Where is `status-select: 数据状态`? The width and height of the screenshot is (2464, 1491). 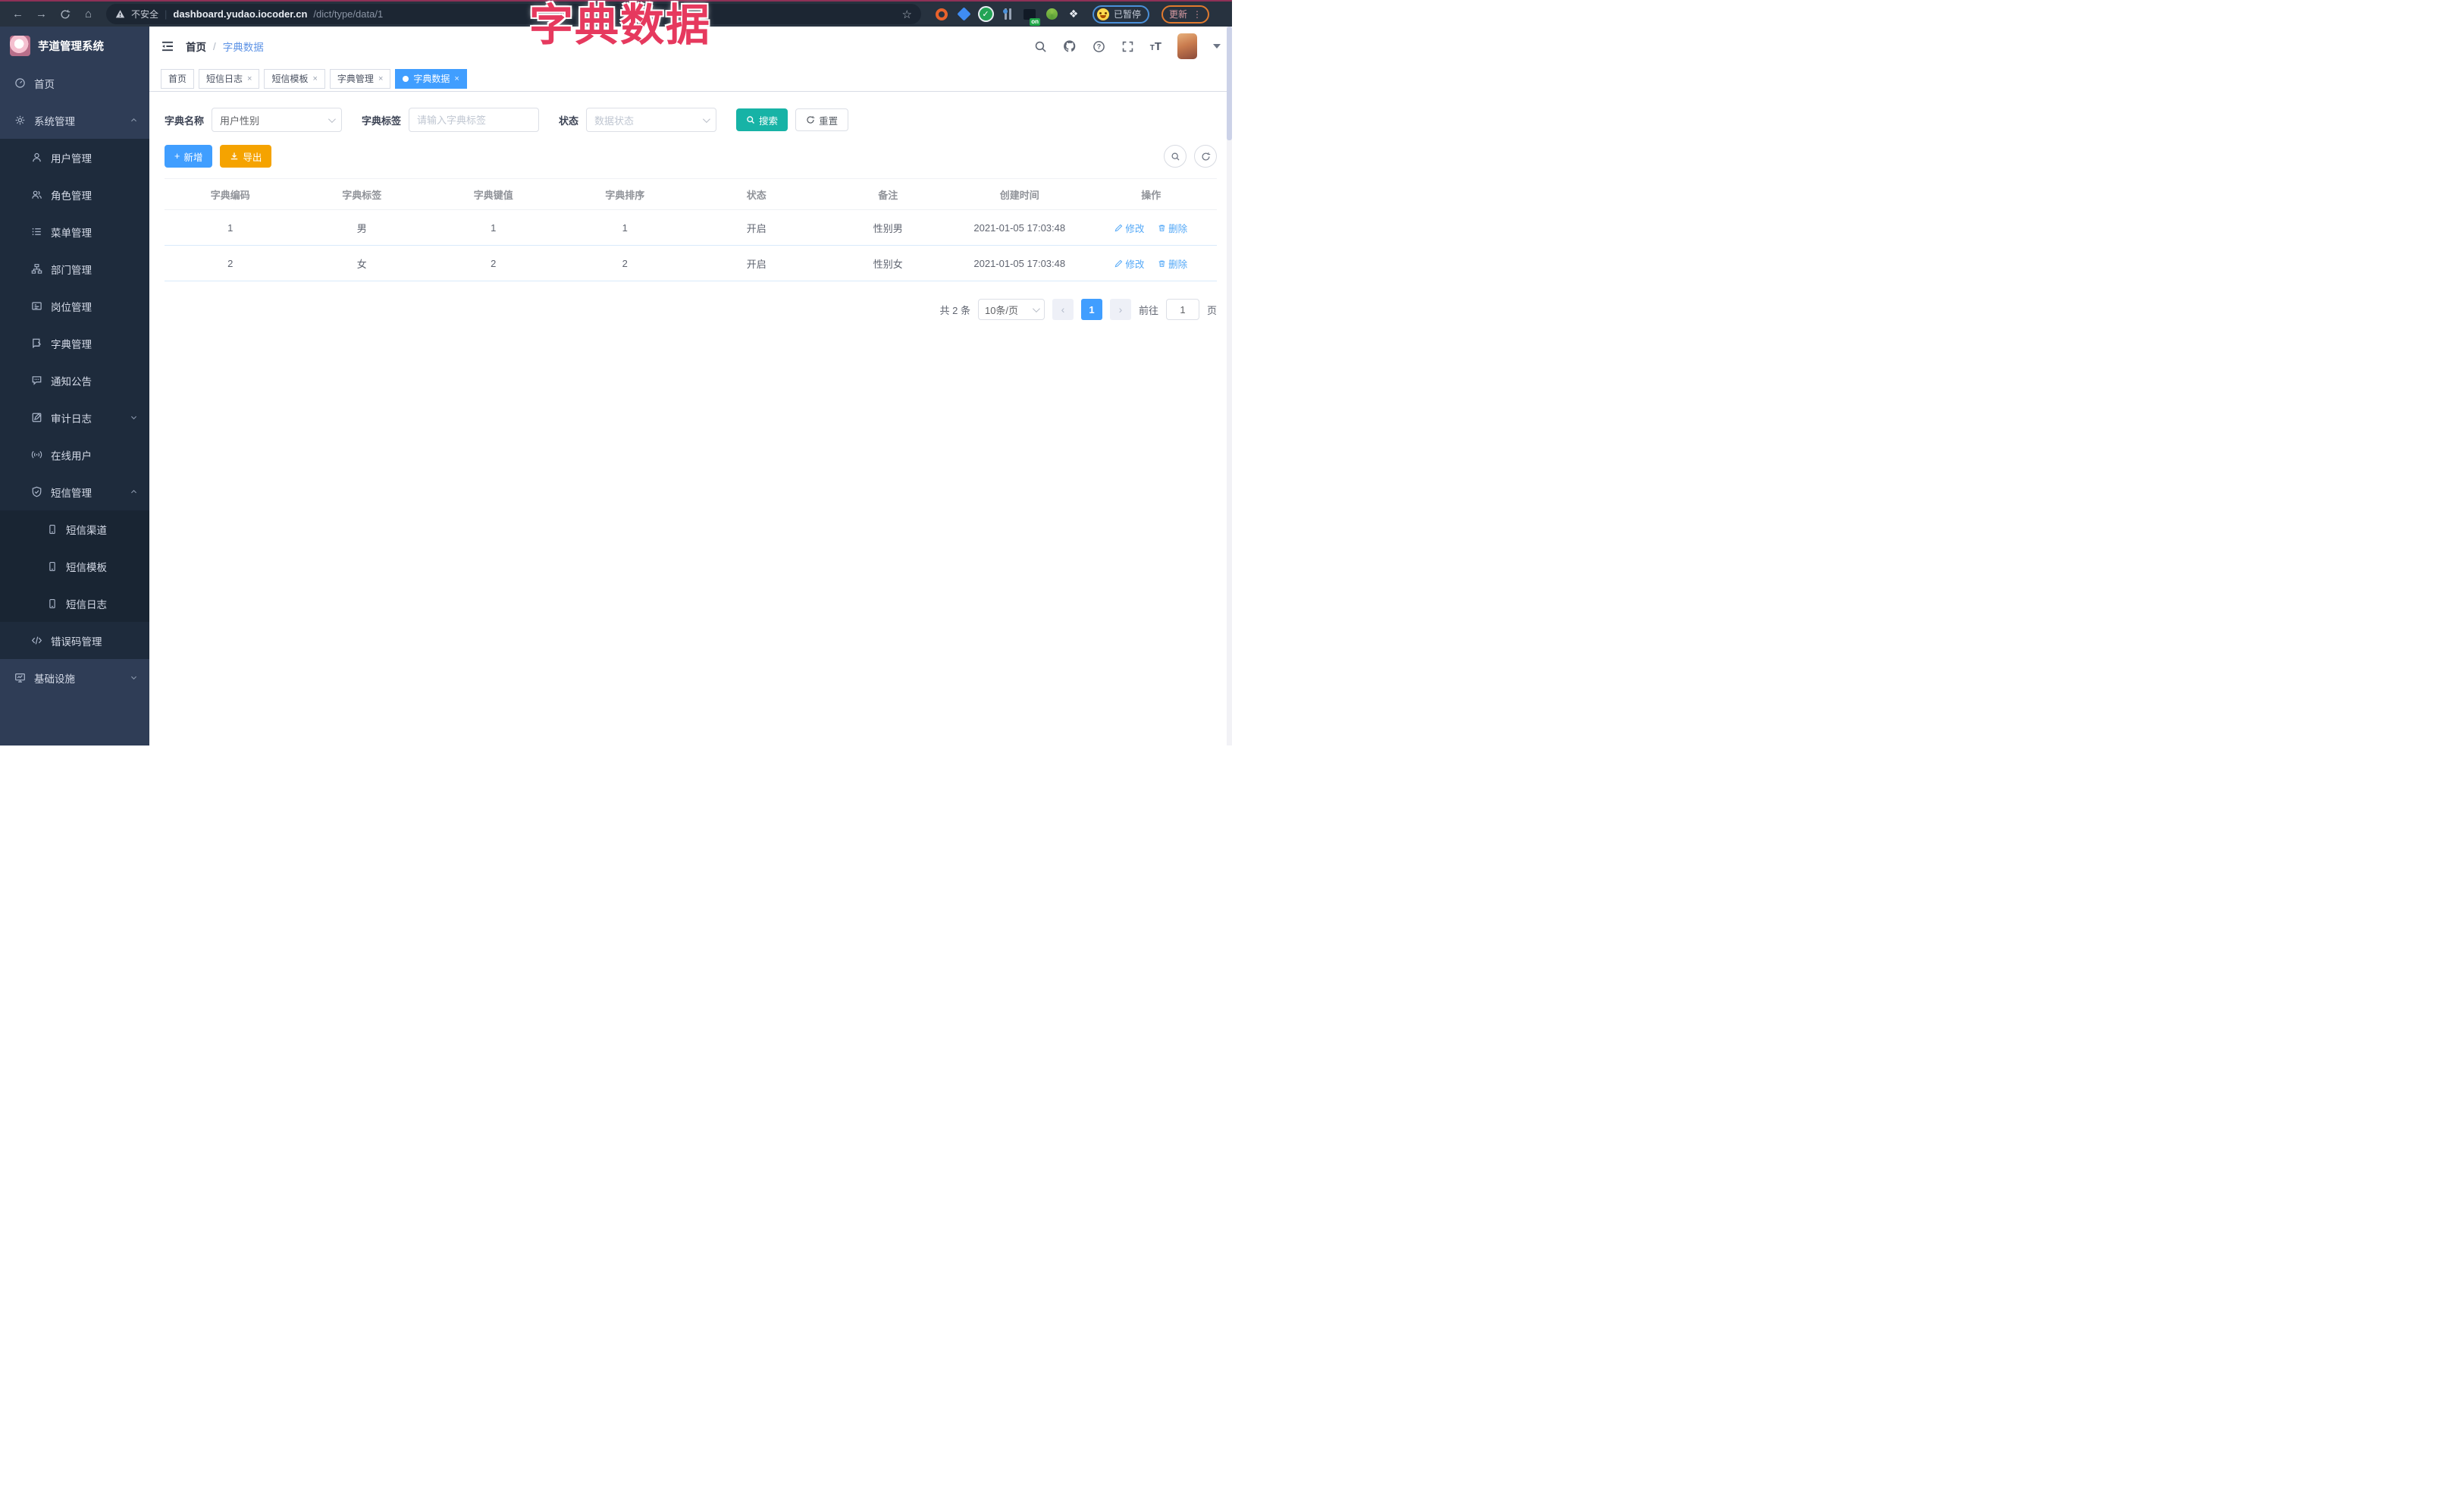
status-select: 数据状态 is located at coordinates (652, 120).